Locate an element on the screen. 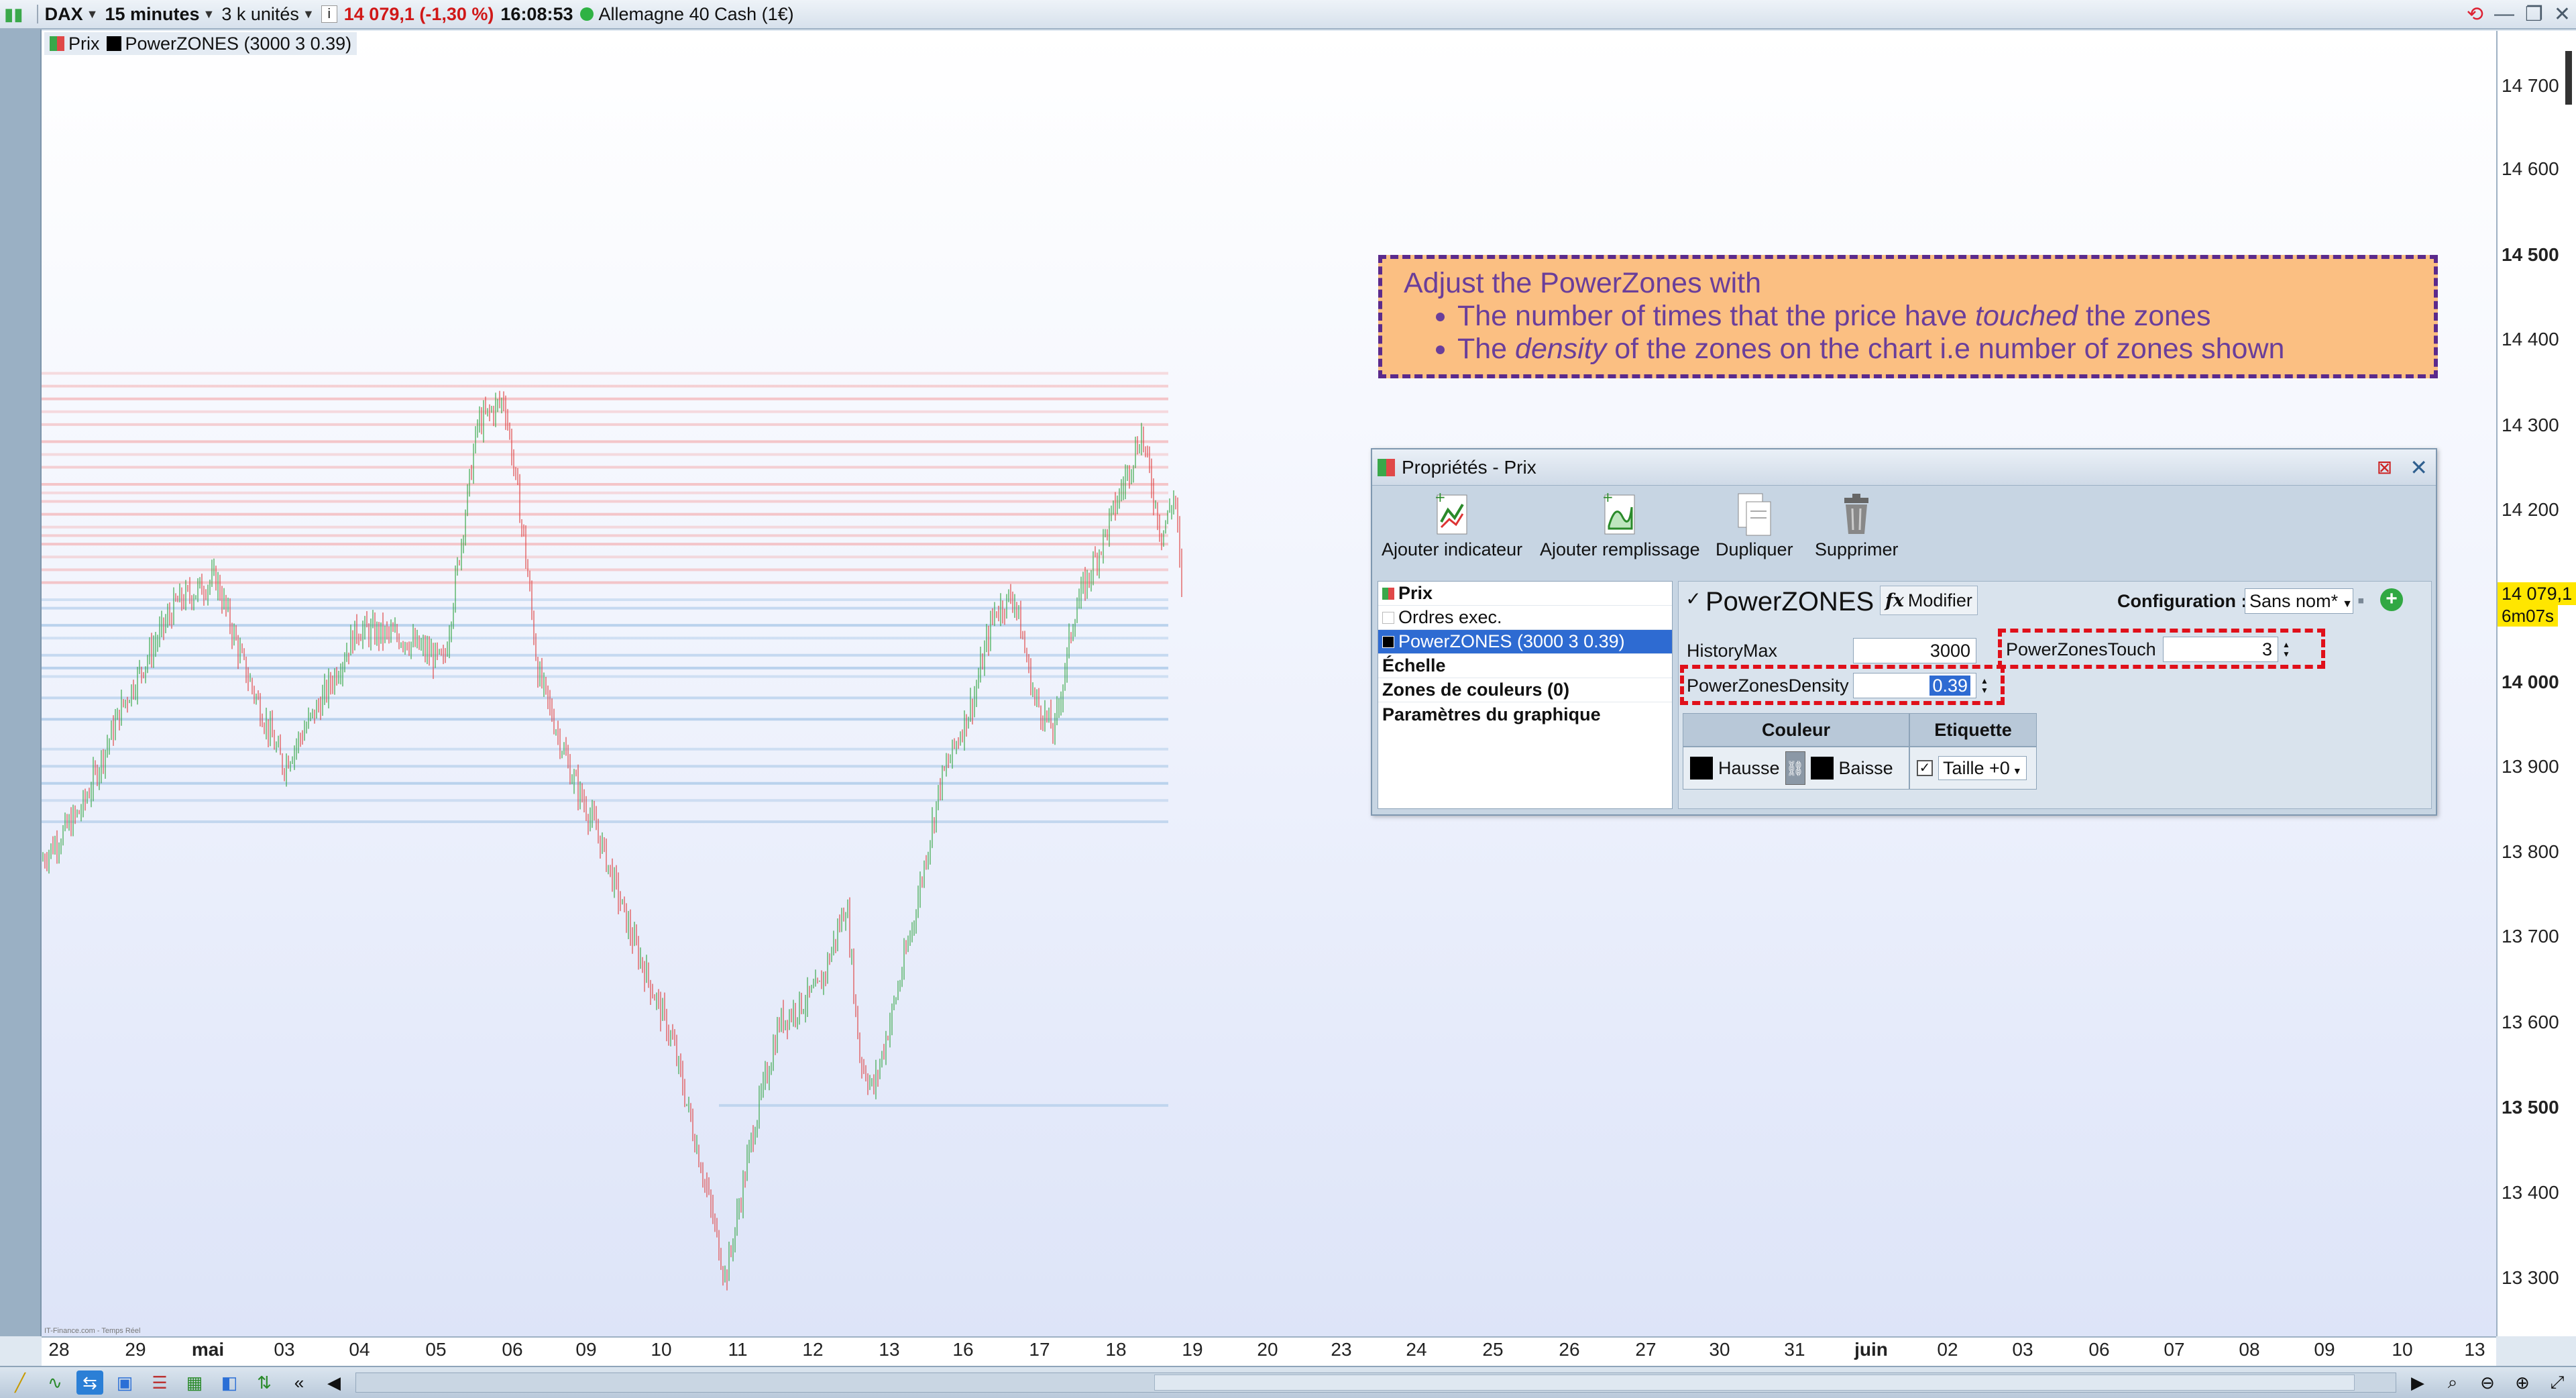 Image resolution: width=2576 pixels, height=1398 pixels. tree-item-chart-params: Paramètres du graphique is located at coordinates (1525, 714).